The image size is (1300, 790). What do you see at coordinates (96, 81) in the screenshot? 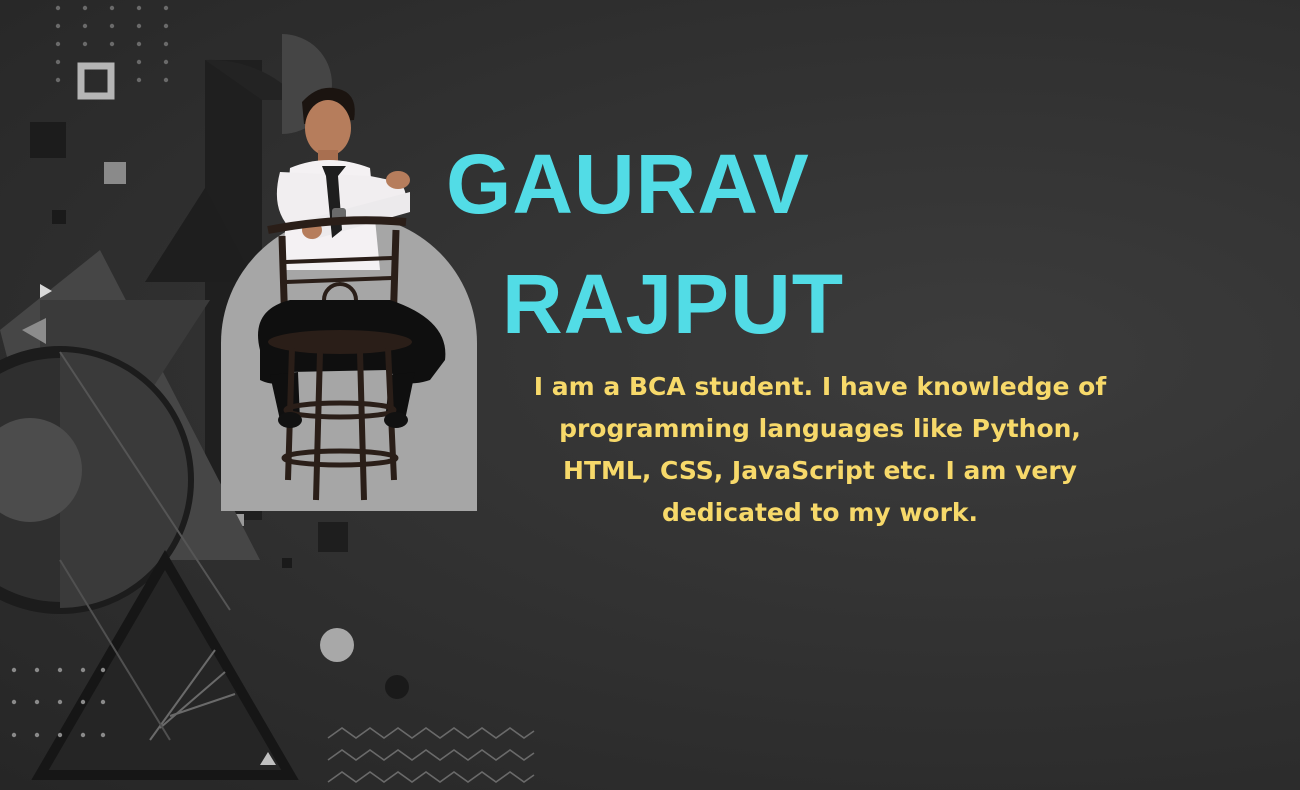
I see `square-outline-icon` at bounding box center [96, 81].